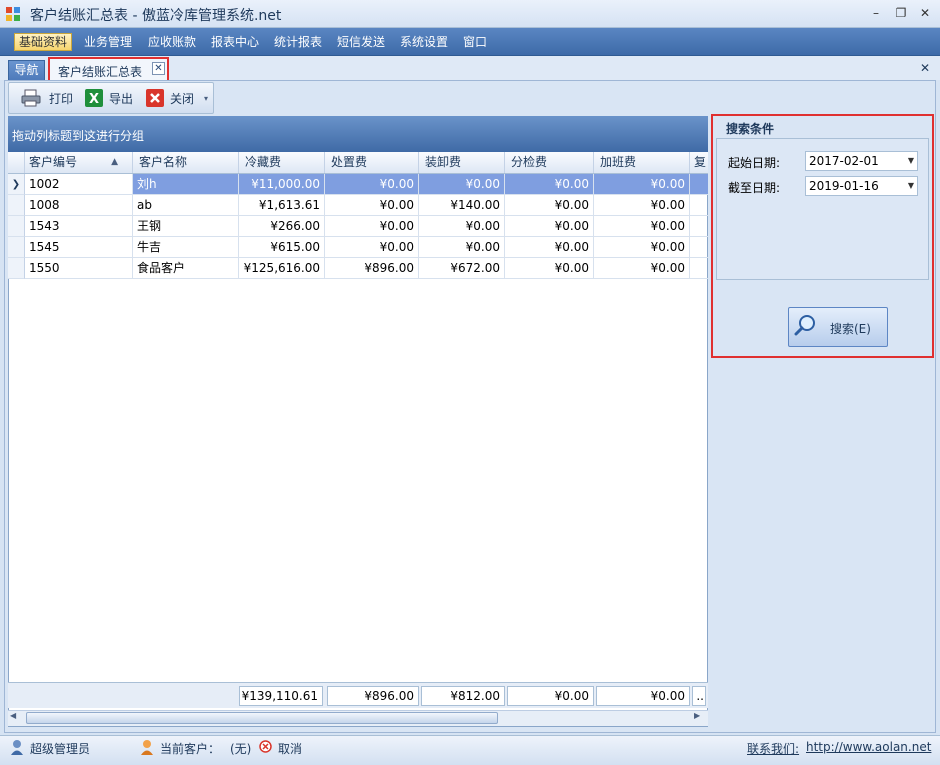 This screenshot has height=765, width=940. I want to click on customer-icon, so click(147, 747).